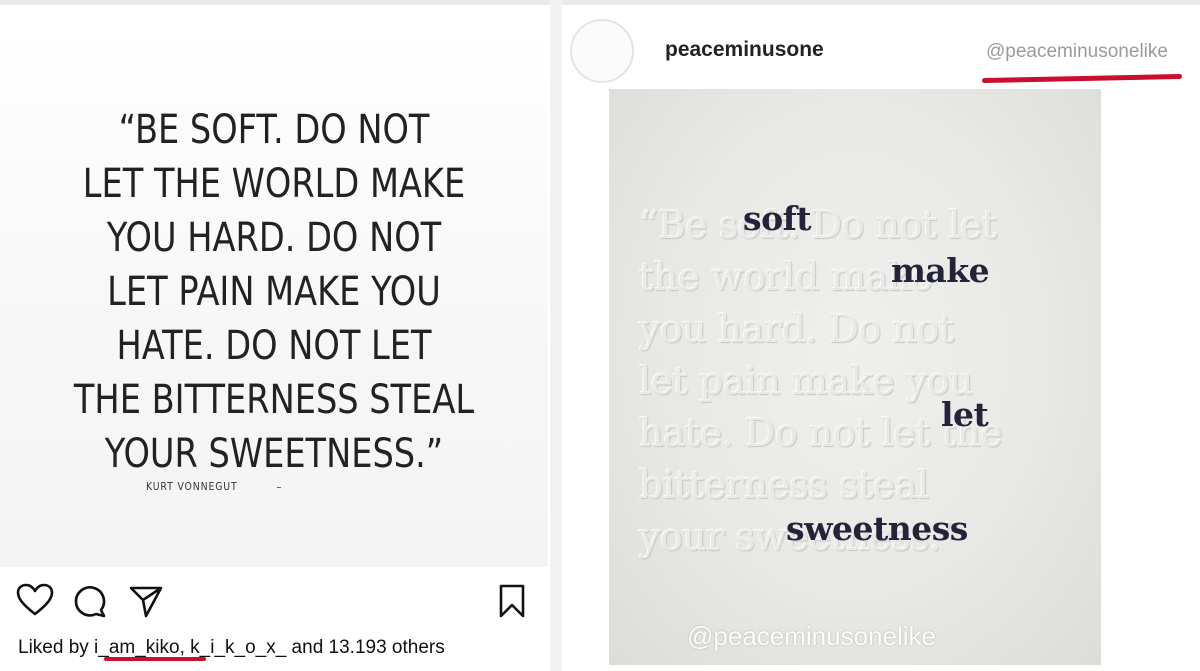 This screenshot has width=1200, height=671. What do you see at coordinates (365, 647) in the screenshot?
I see `likes-count: and 13.193 others` at bounding box center [365, 647].